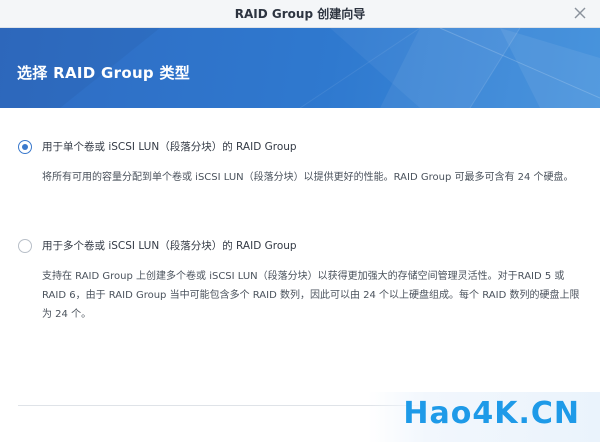 This screenshot has width=600, height=442. Describe the element at coordinates (25, 146) in the screenshot. I see `radio-single-volume` at that location.